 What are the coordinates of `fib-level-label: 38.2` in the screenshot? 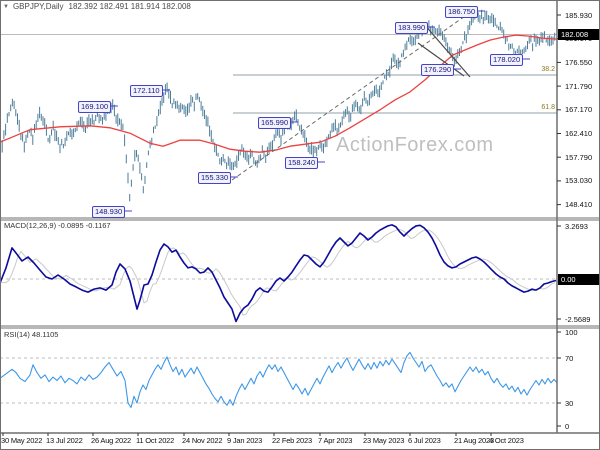 It's located at (548, 69).